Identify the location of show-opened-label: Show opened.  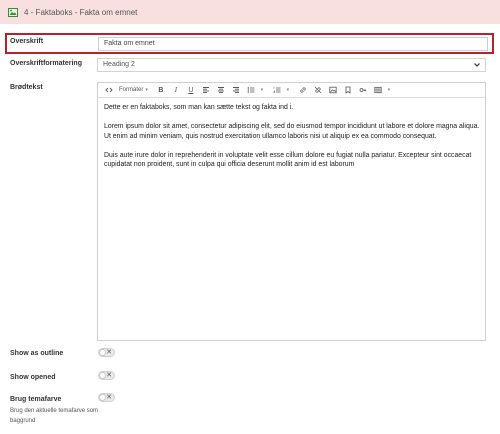
(33, 377).